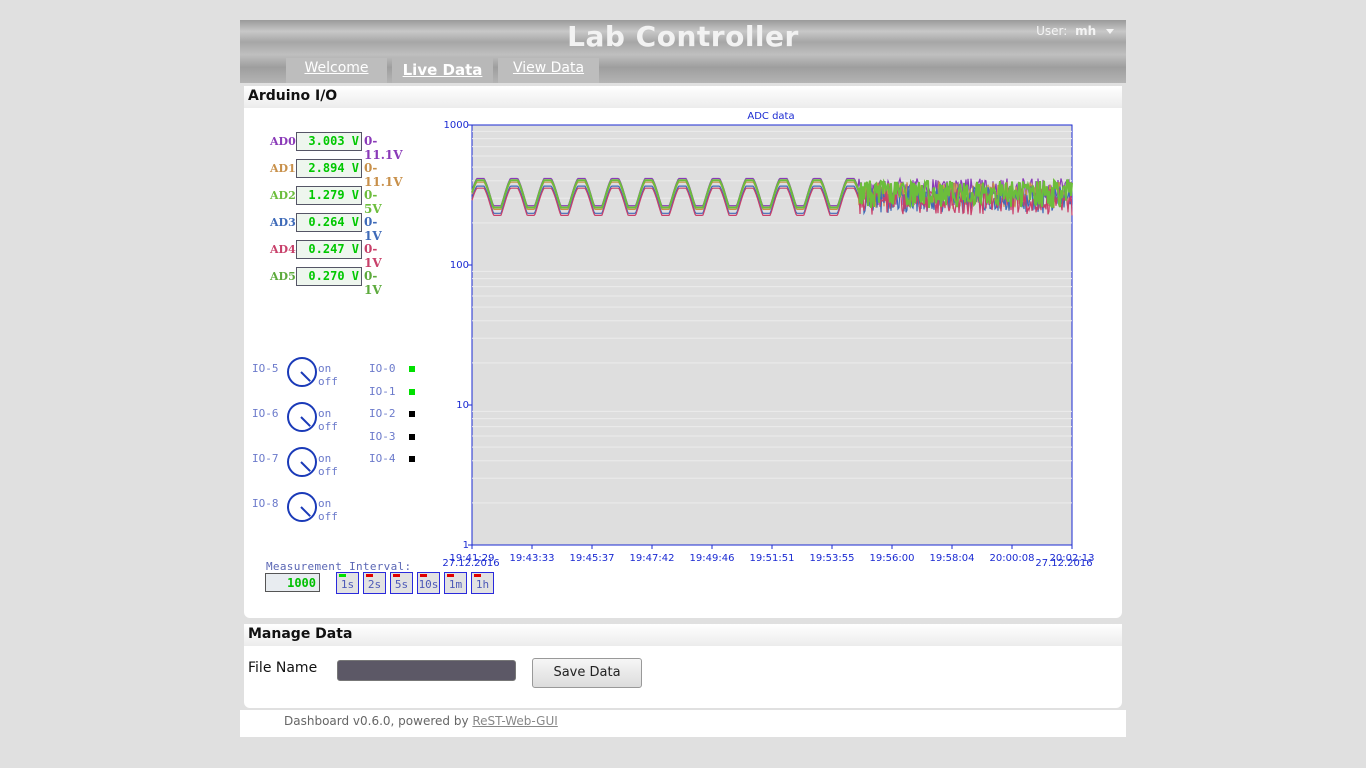 The height and width of the screenshot is (768, 1366). I want to click on x-tick-label: 20:00:08, so click(1012, 558).